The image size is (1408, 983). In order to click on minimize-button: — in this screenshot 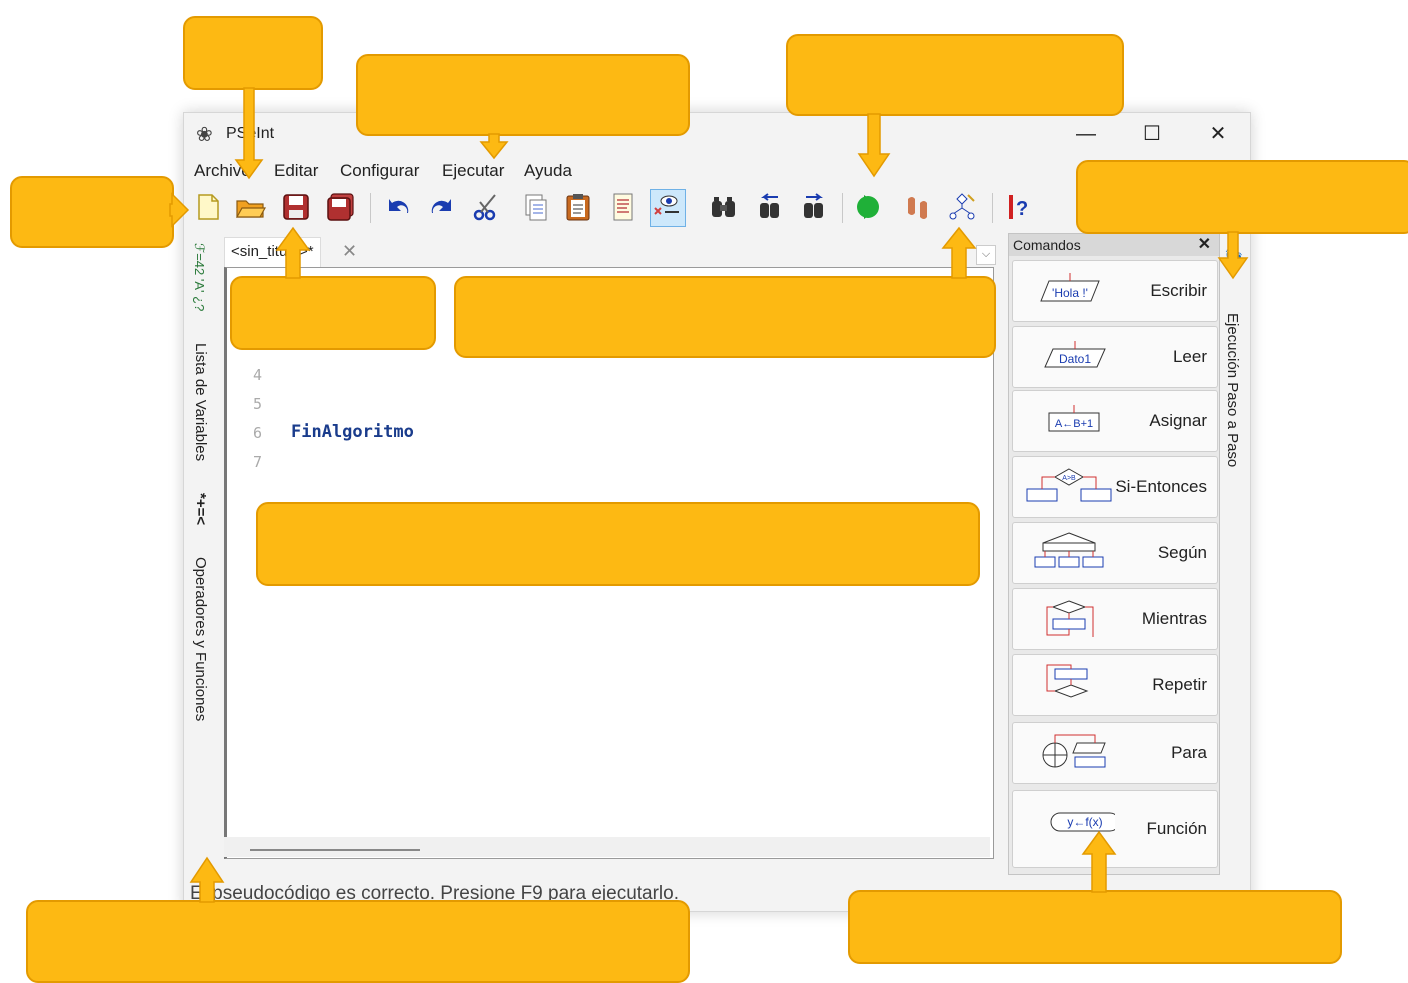, I will do `click(1086, 134)`.